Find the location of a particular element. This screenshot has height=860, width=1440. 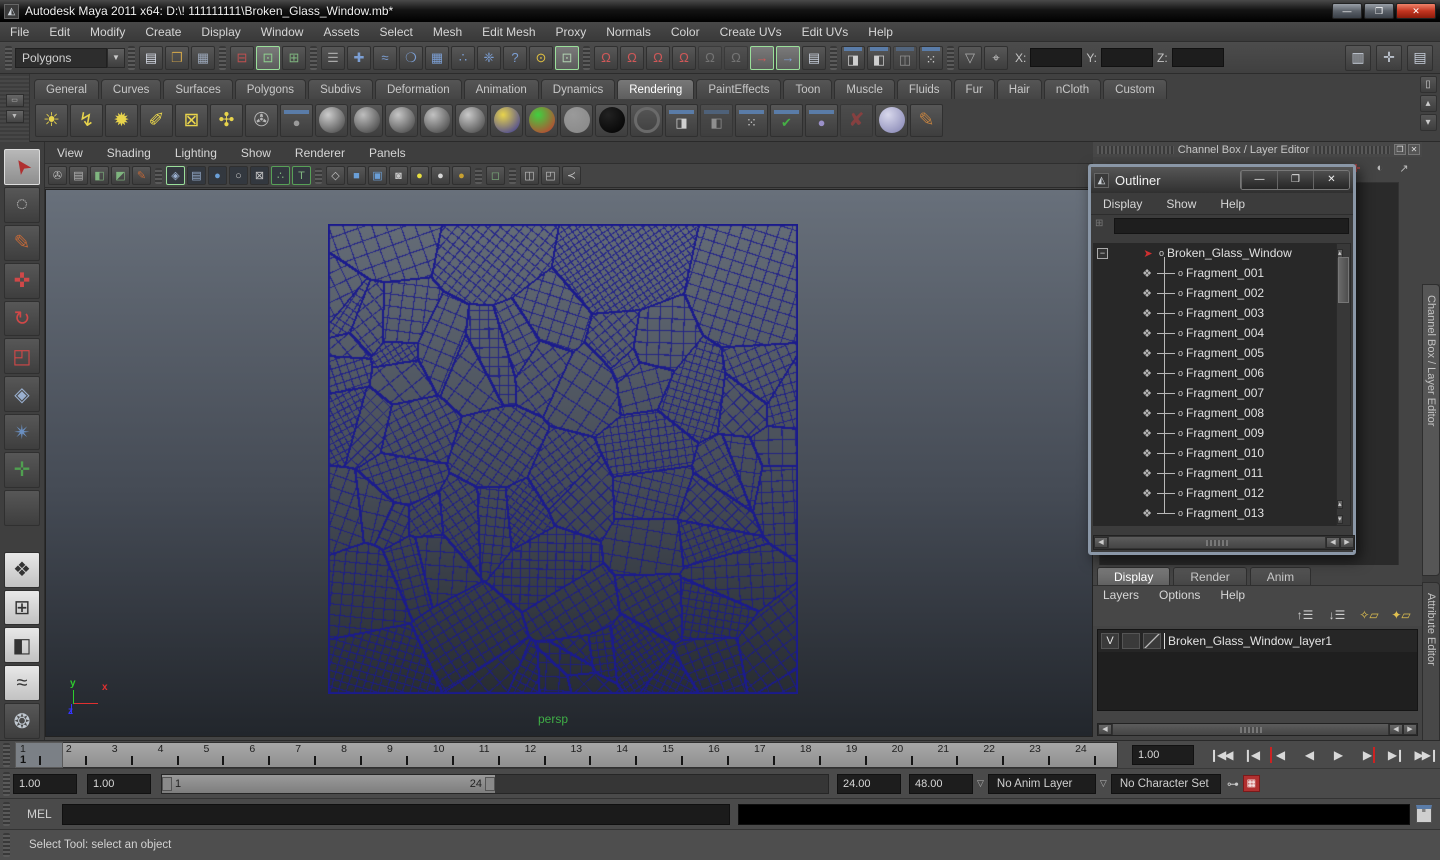

ring-shader-icon is located at coordinates (646, 120).